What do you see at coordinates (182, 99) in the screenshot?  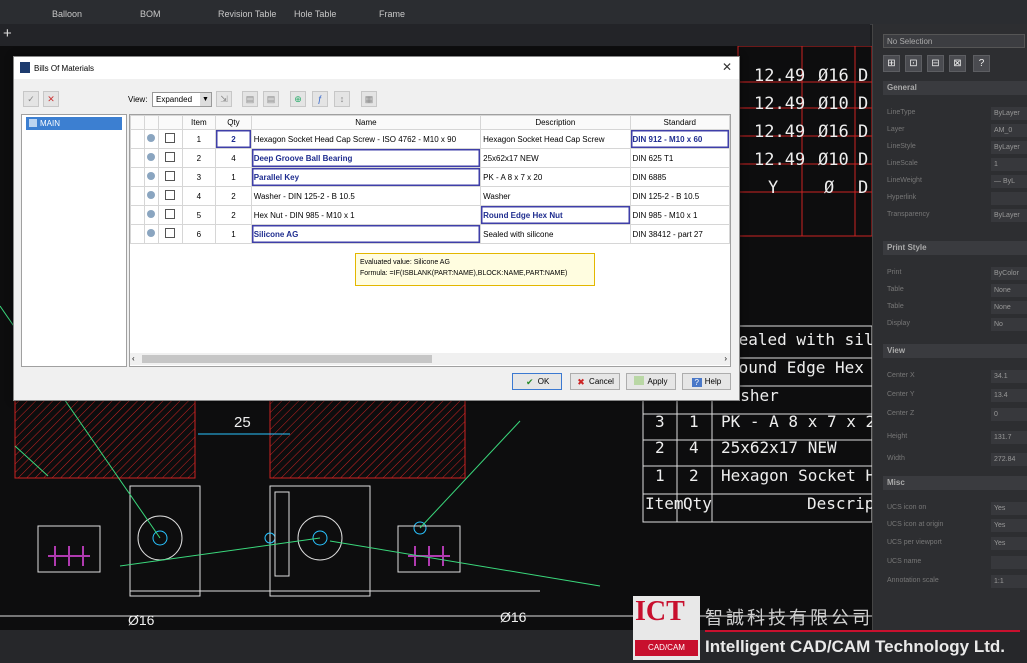 I see `view-dropdown: Expanded ▼` at bounding box center [182, 99].